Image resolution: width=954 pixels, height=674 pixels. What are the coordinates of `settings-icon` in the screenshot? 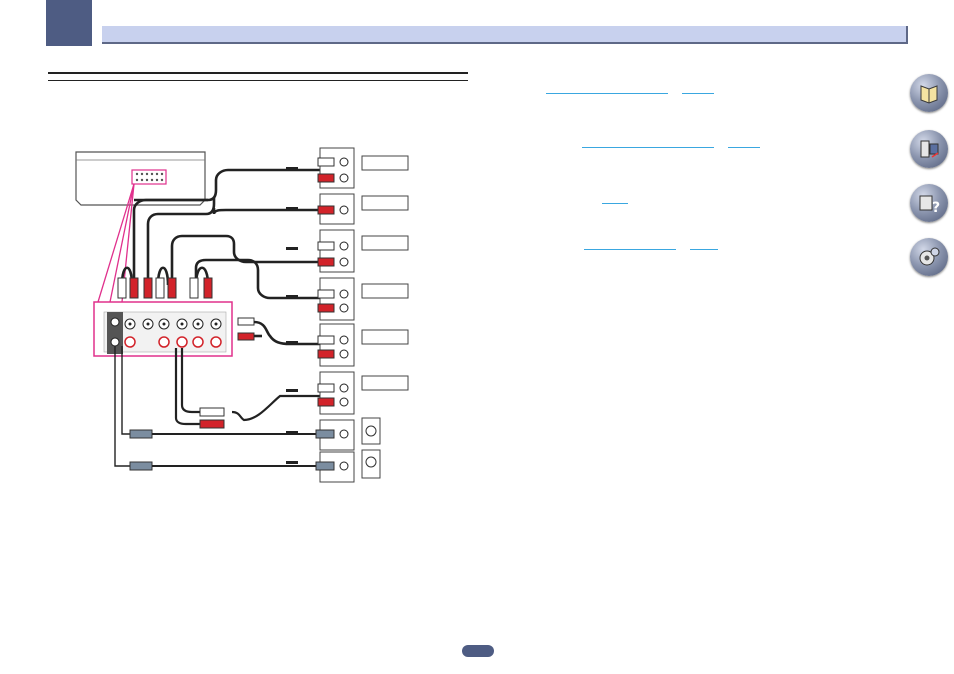 It's located at (929, 257).